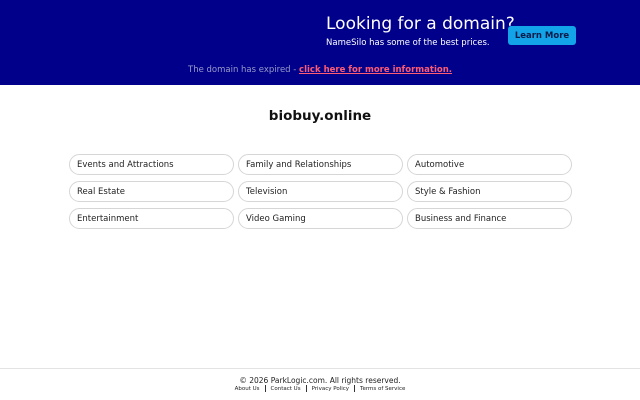 The width and height of the screenshot is (640, 400). What do you see at coordinates (151, 191) in the screenshot?
I see `category-link: Real Estate` at bounding box center [151, 191].